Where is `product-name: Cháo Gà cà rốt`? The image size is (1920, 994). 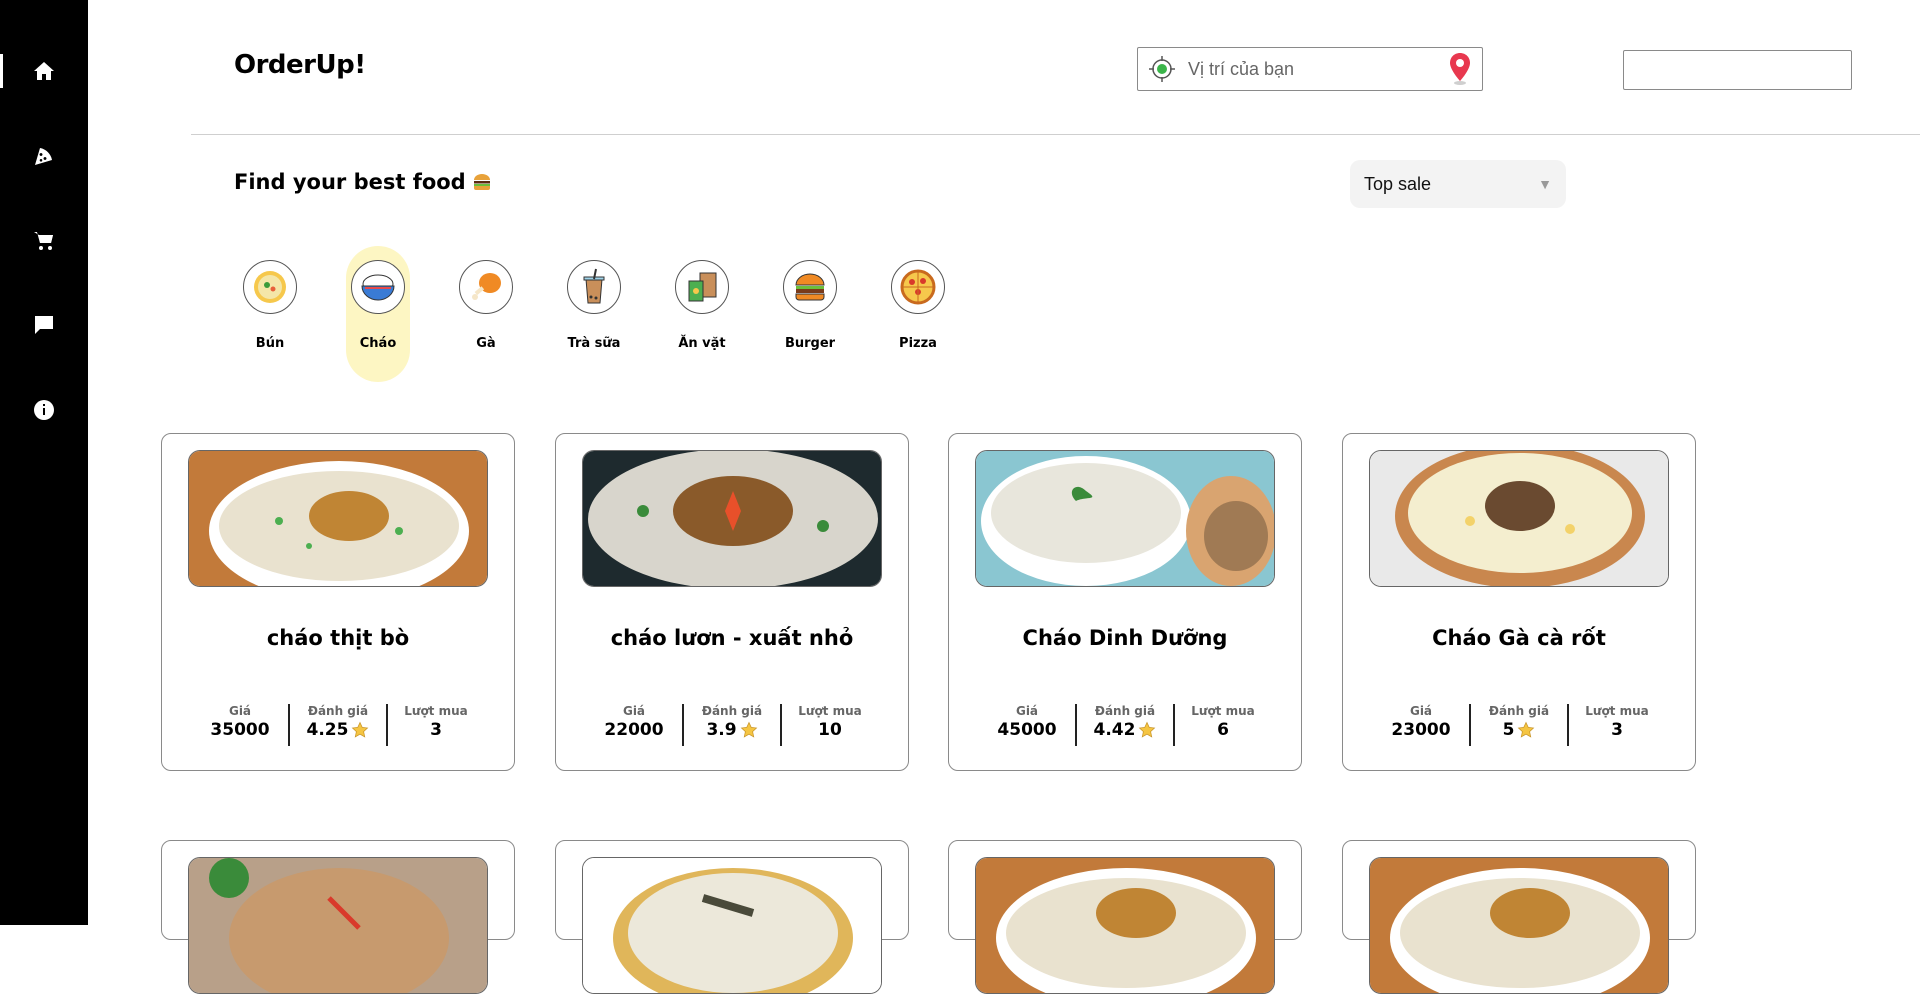 product-name: Cháo Gà cà rốt is located at coordinates (1519, 638).